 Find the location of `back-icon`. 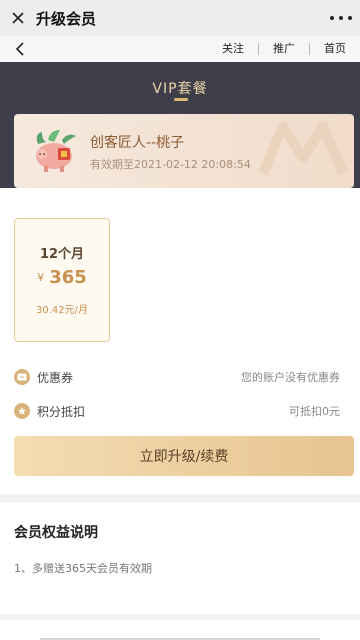

back-icon is located at coordinates (20, 49).